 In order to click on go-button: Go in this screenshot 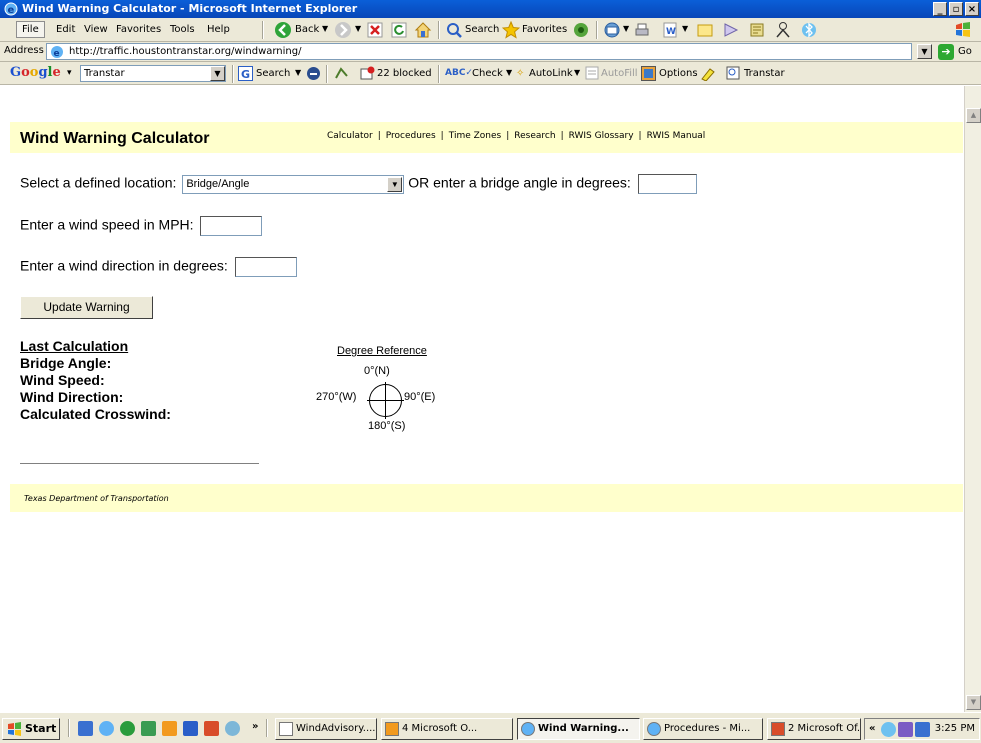, I will do `click(965, 51)`.